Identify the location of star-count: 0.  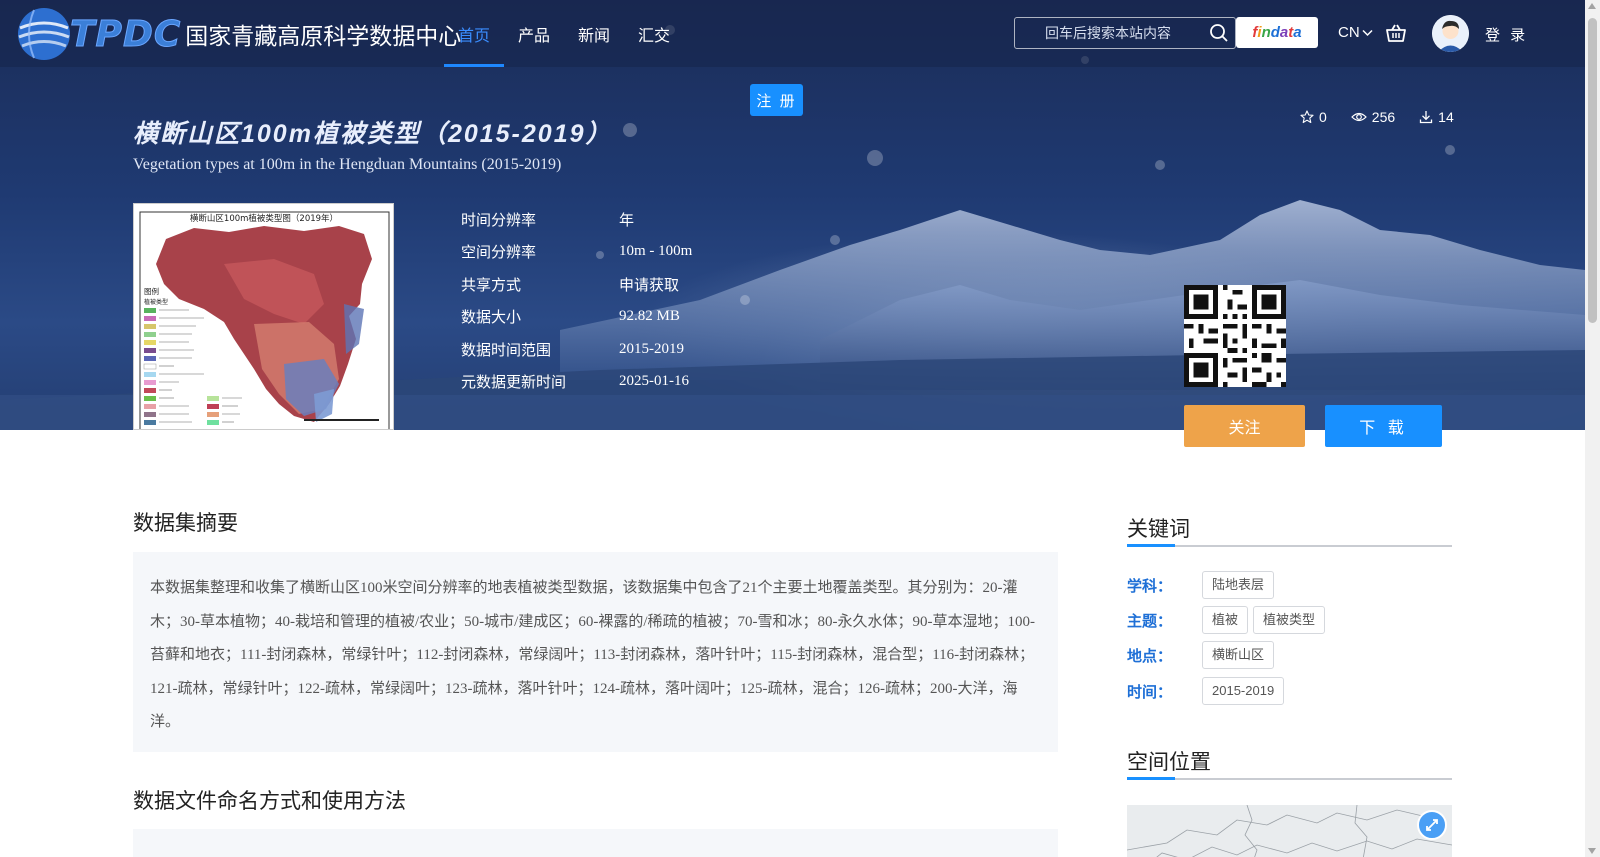
(1313, 117).